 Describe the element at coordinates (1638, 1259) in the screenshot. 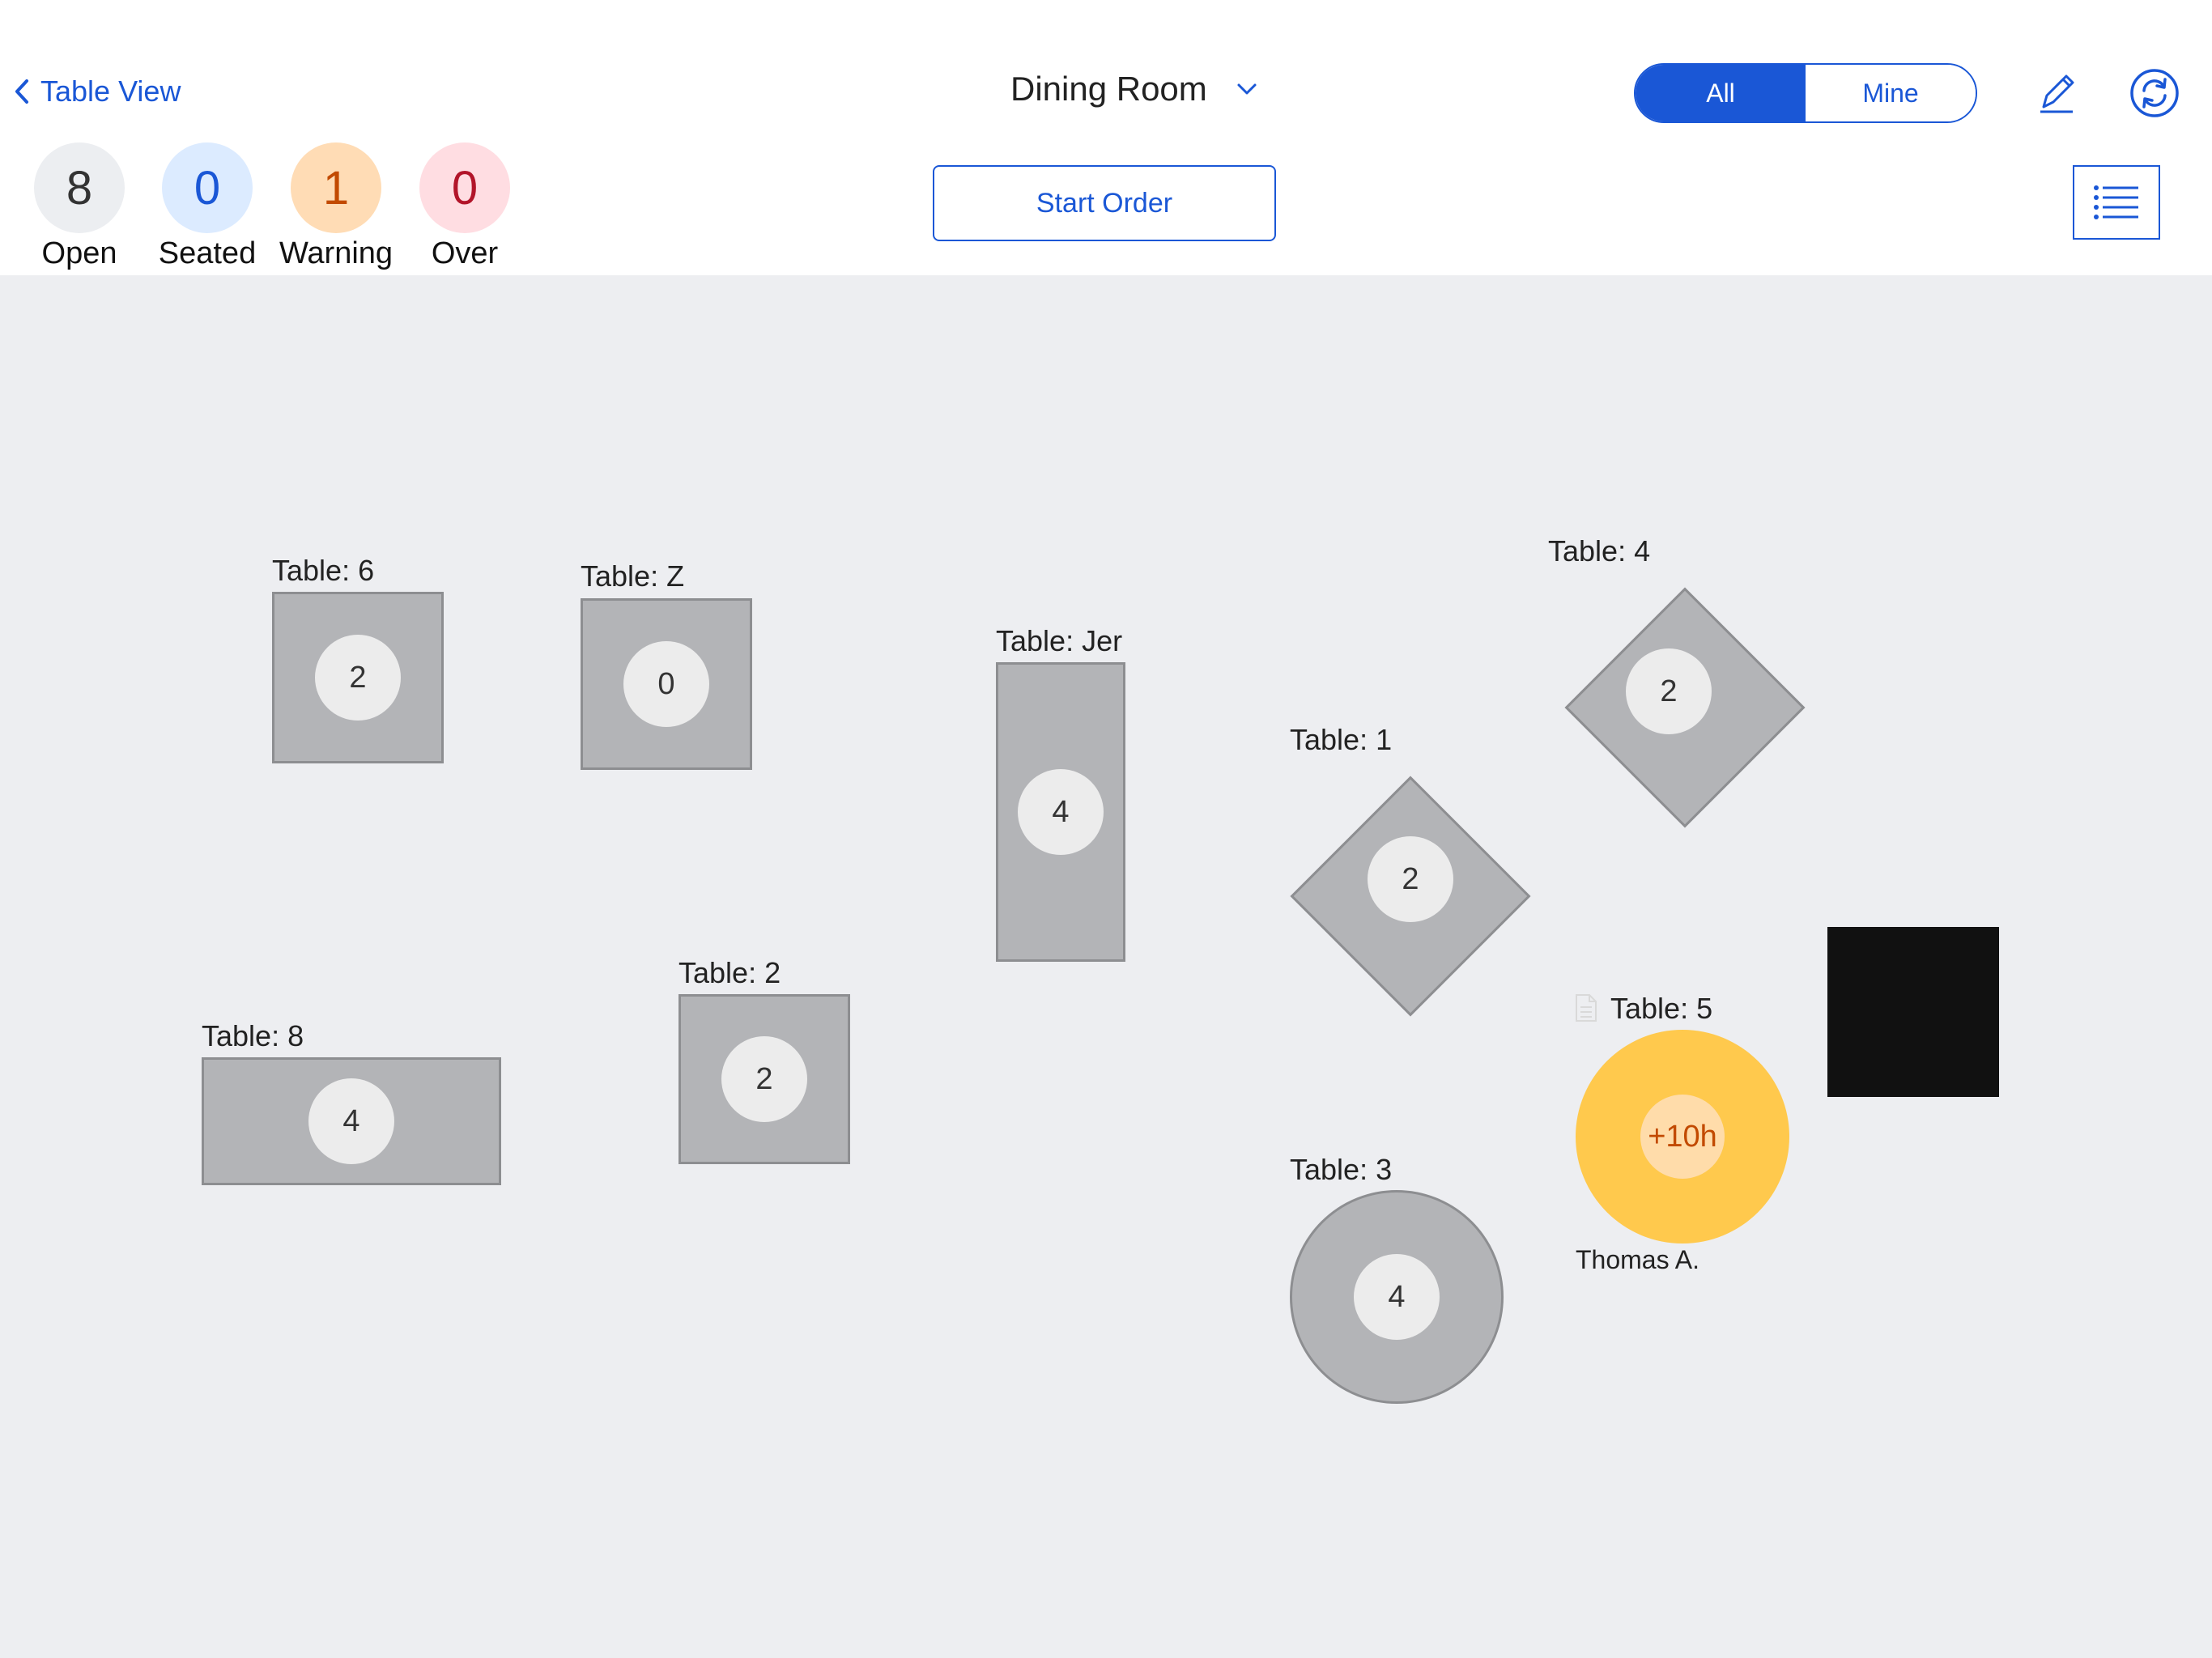

I see `table-5-server-name: Thomas A.` at that location.